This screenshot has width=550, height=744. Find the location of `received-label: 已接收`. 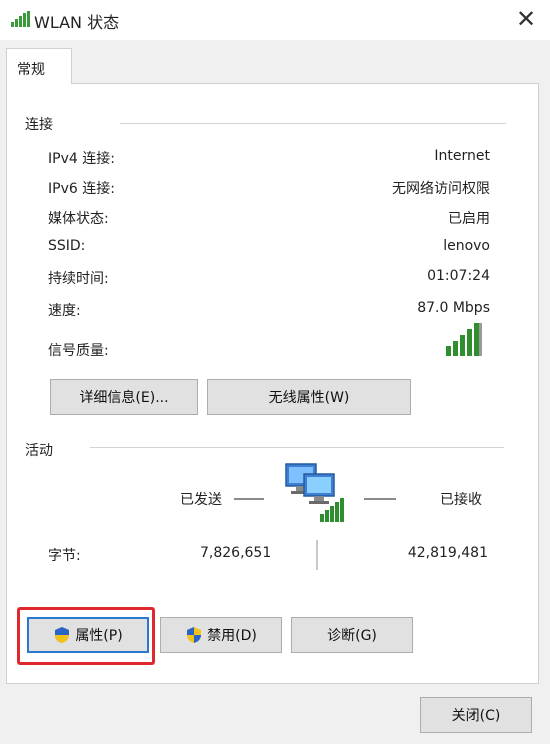

received-label: 已接收 is located at coordinates (461, 500).